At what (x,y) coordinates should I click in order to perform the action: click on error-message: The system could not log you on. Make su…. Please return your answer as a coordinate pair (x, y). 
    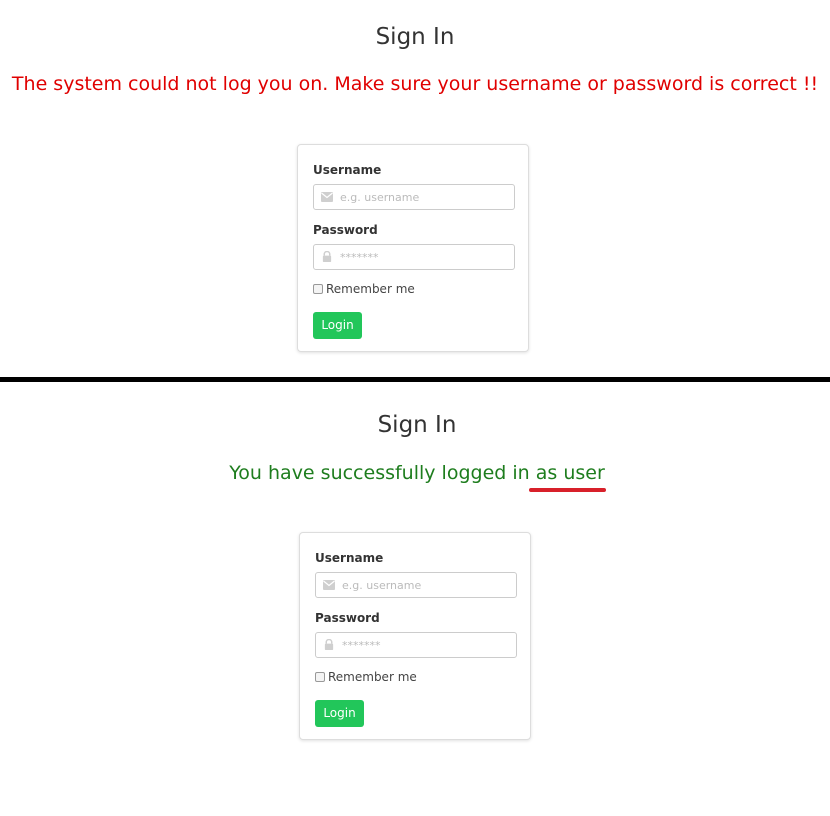
    Looking at the image, I should click on (415, 84).